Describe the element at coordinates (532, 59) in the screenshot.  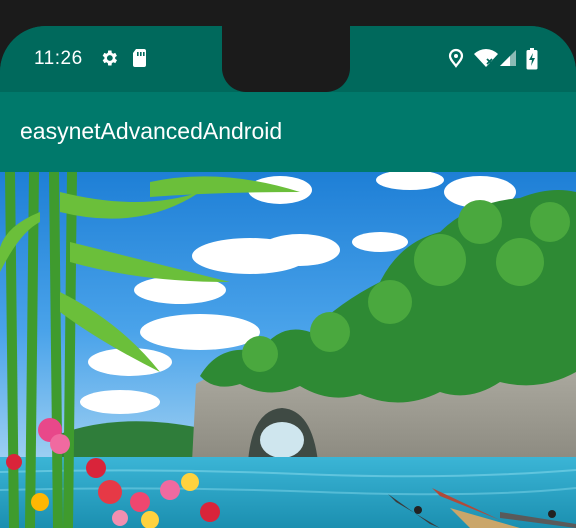
I see `battery-icon` at that location.